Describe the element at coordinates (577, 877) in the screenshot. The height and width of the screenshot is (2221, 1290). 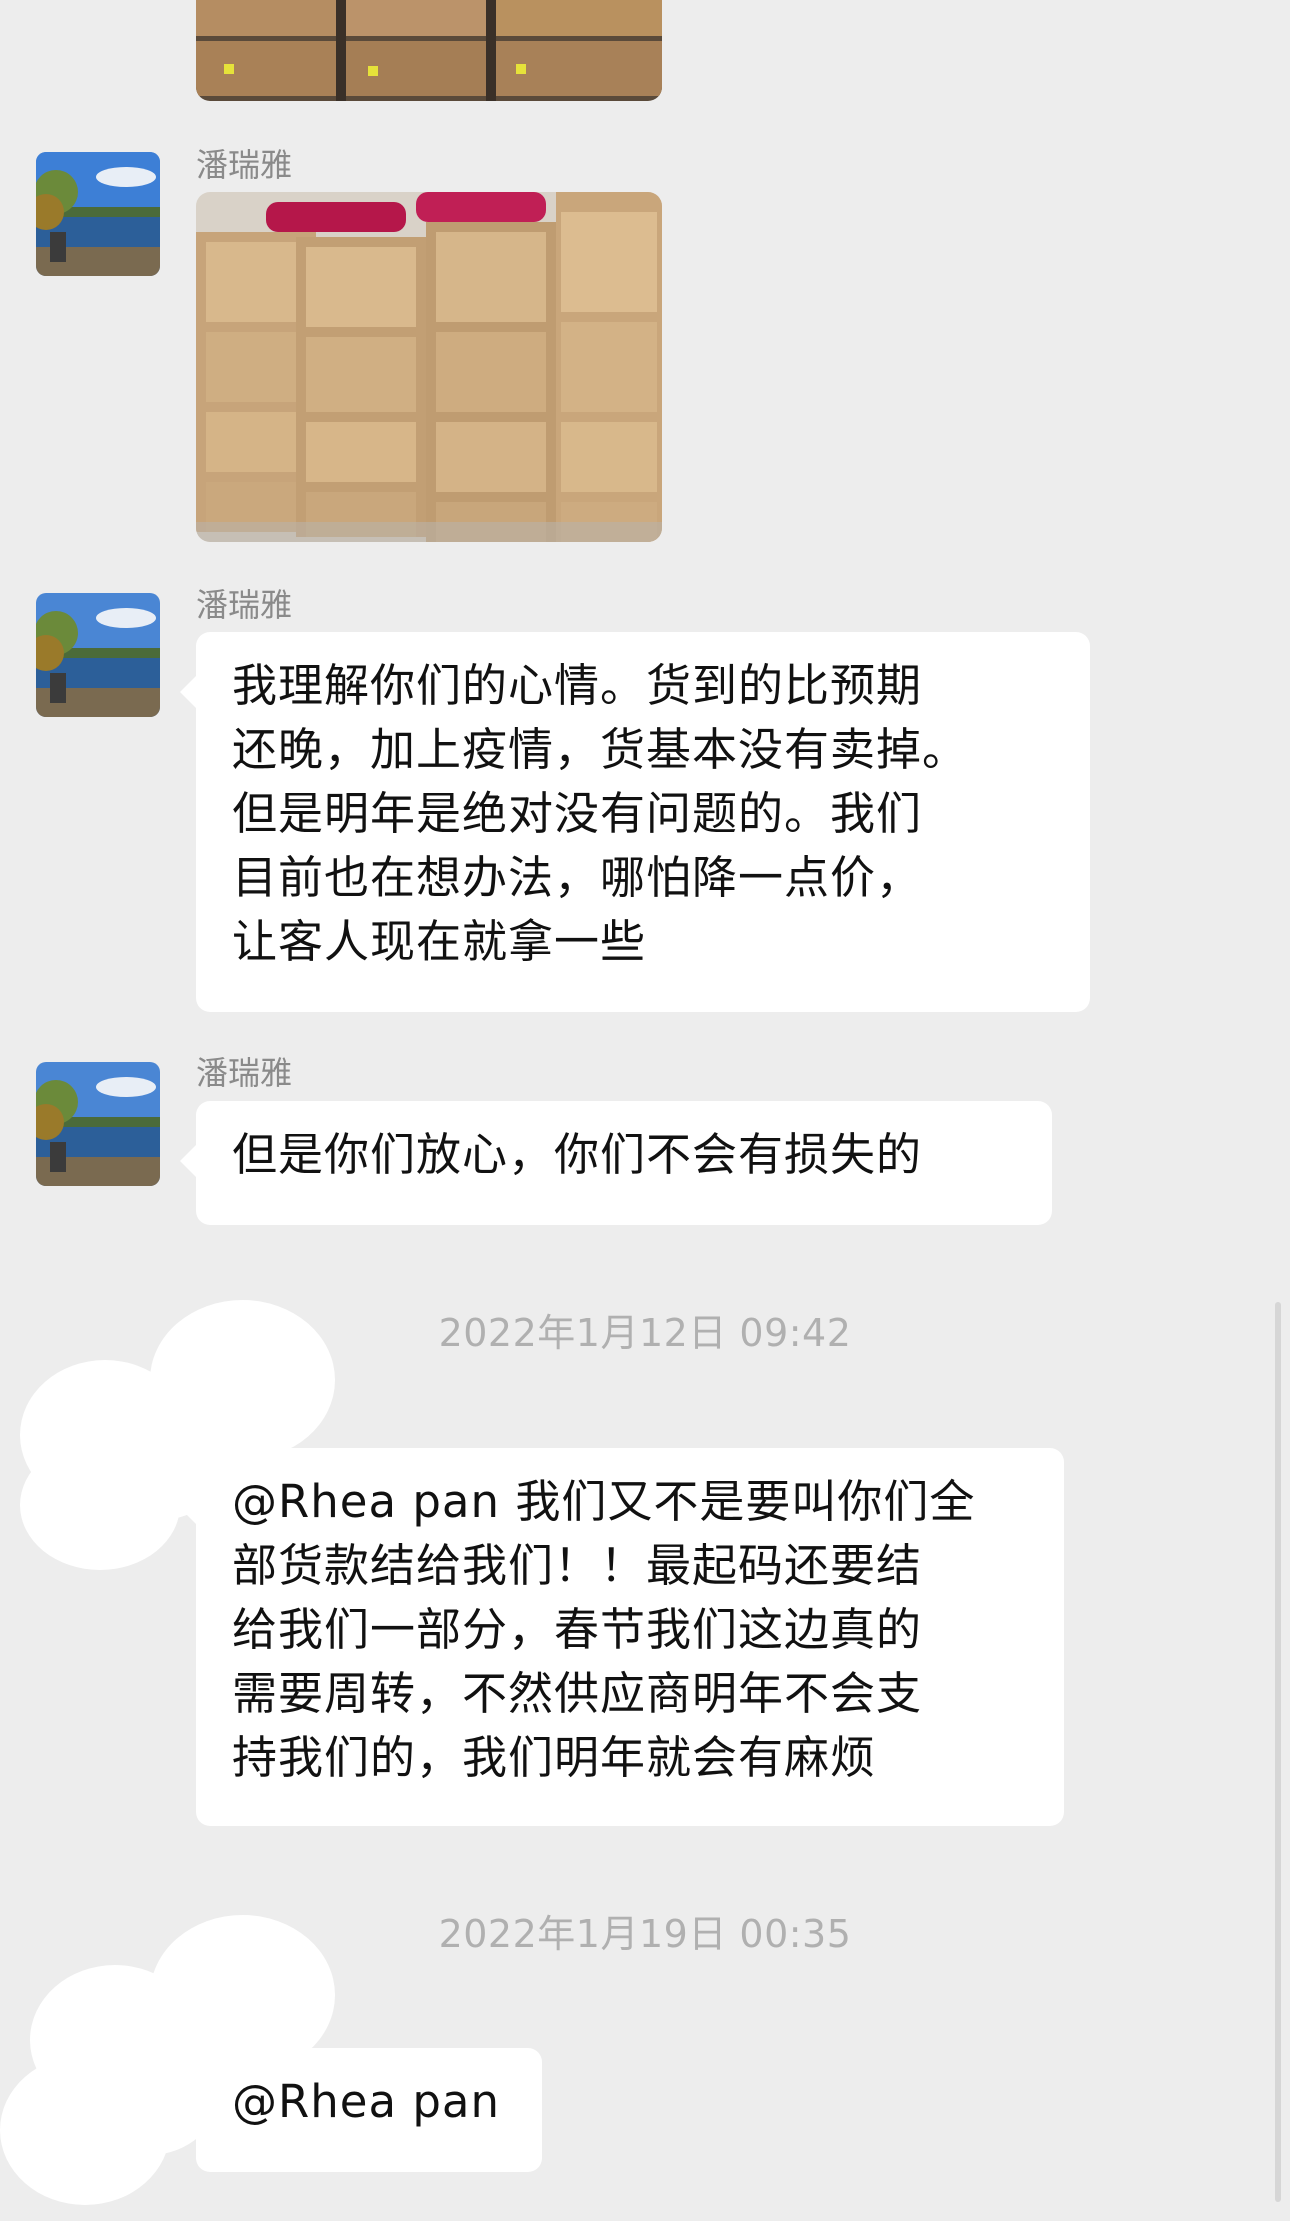
I see `message-text-line: 目前也在想办法，哪怕降一点价，` at that location.